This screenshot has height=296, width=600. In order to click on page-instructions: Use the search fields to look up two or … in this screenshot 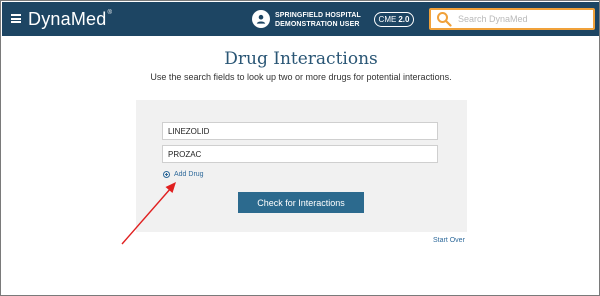, I will do `click(301, 77)`.